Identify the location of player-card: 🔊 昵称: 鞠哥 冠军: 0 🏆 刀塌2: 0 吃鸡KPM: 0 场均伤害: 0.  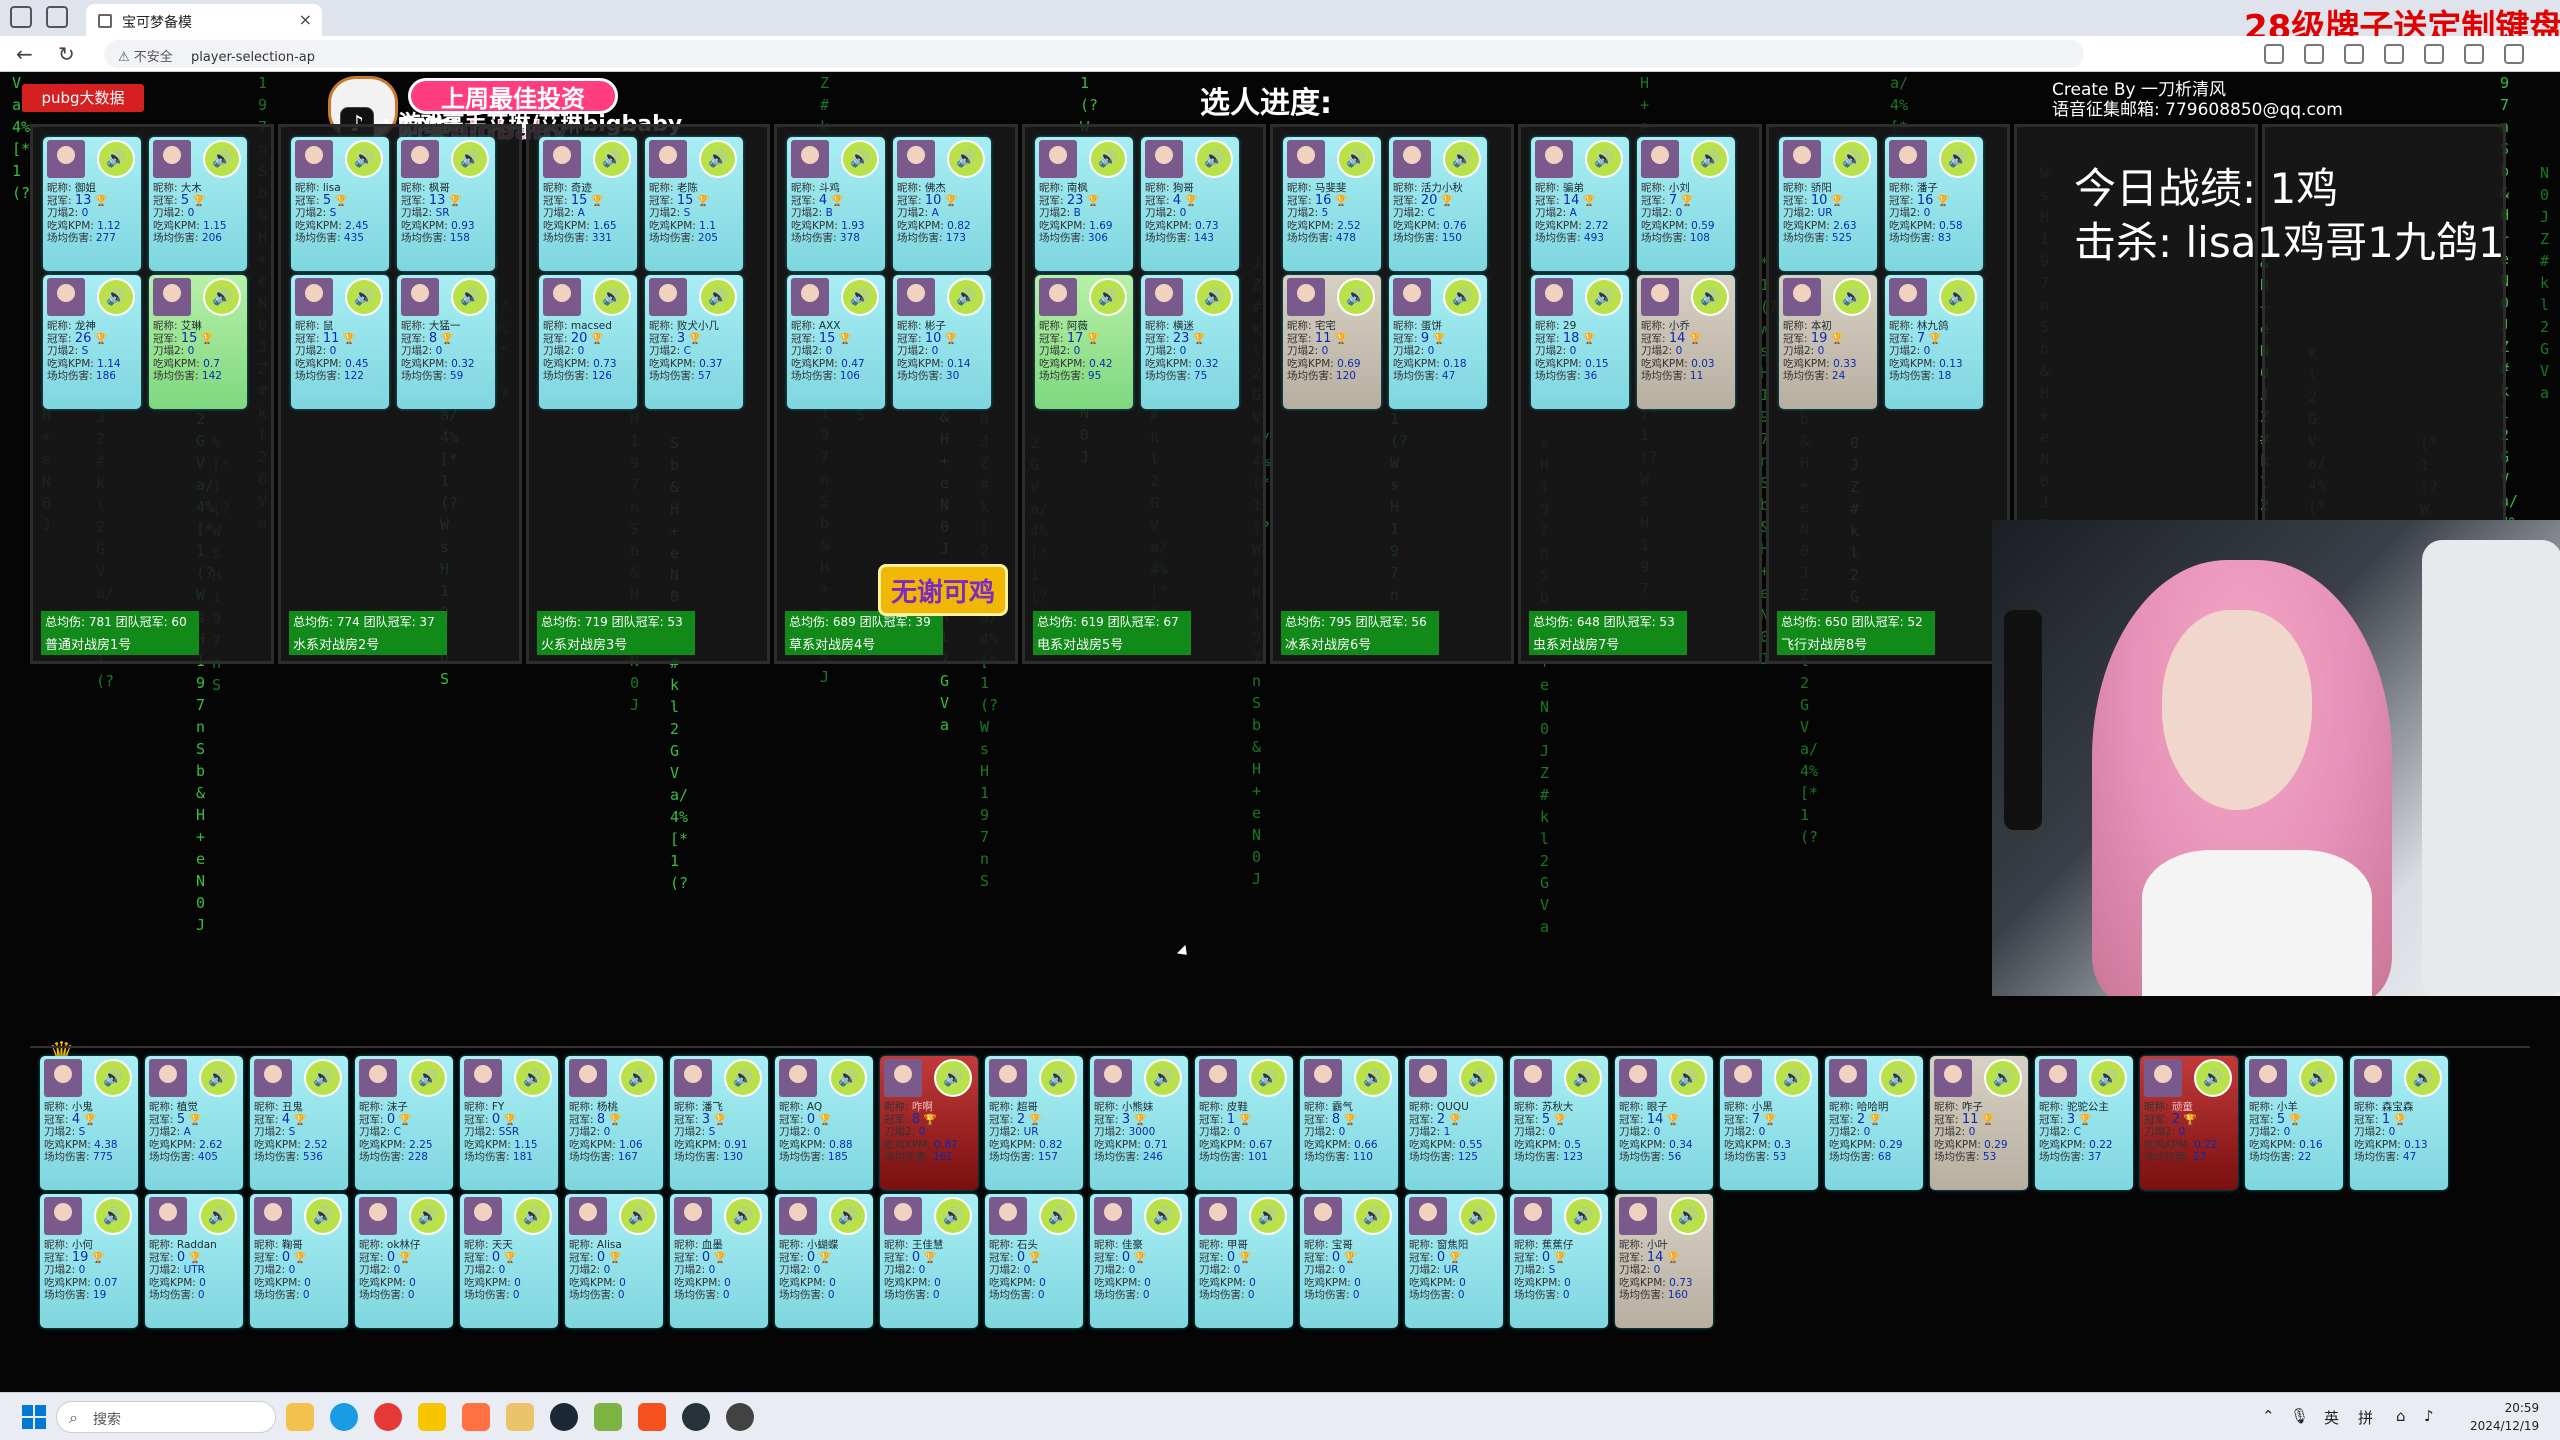
(299, 1261).